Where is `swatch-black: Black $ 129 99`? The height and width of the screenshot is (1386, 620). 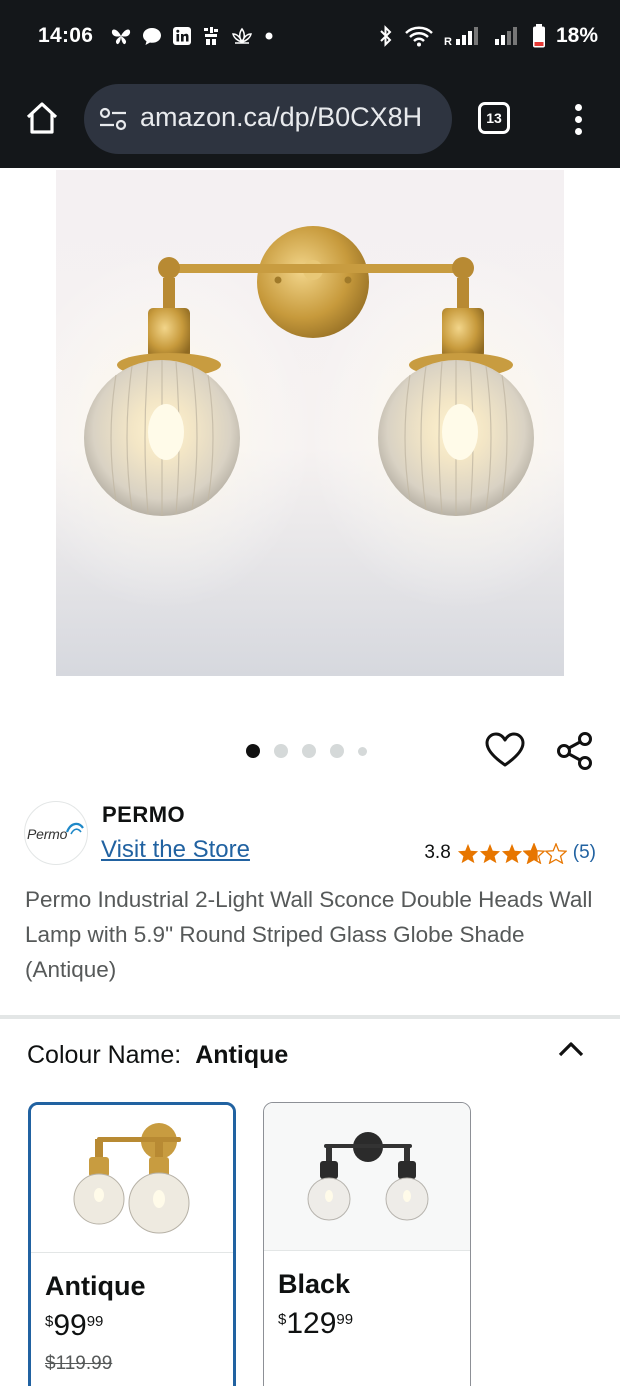 swatch-black: Black $ 129 99 is located at coordinates (367, 1244).